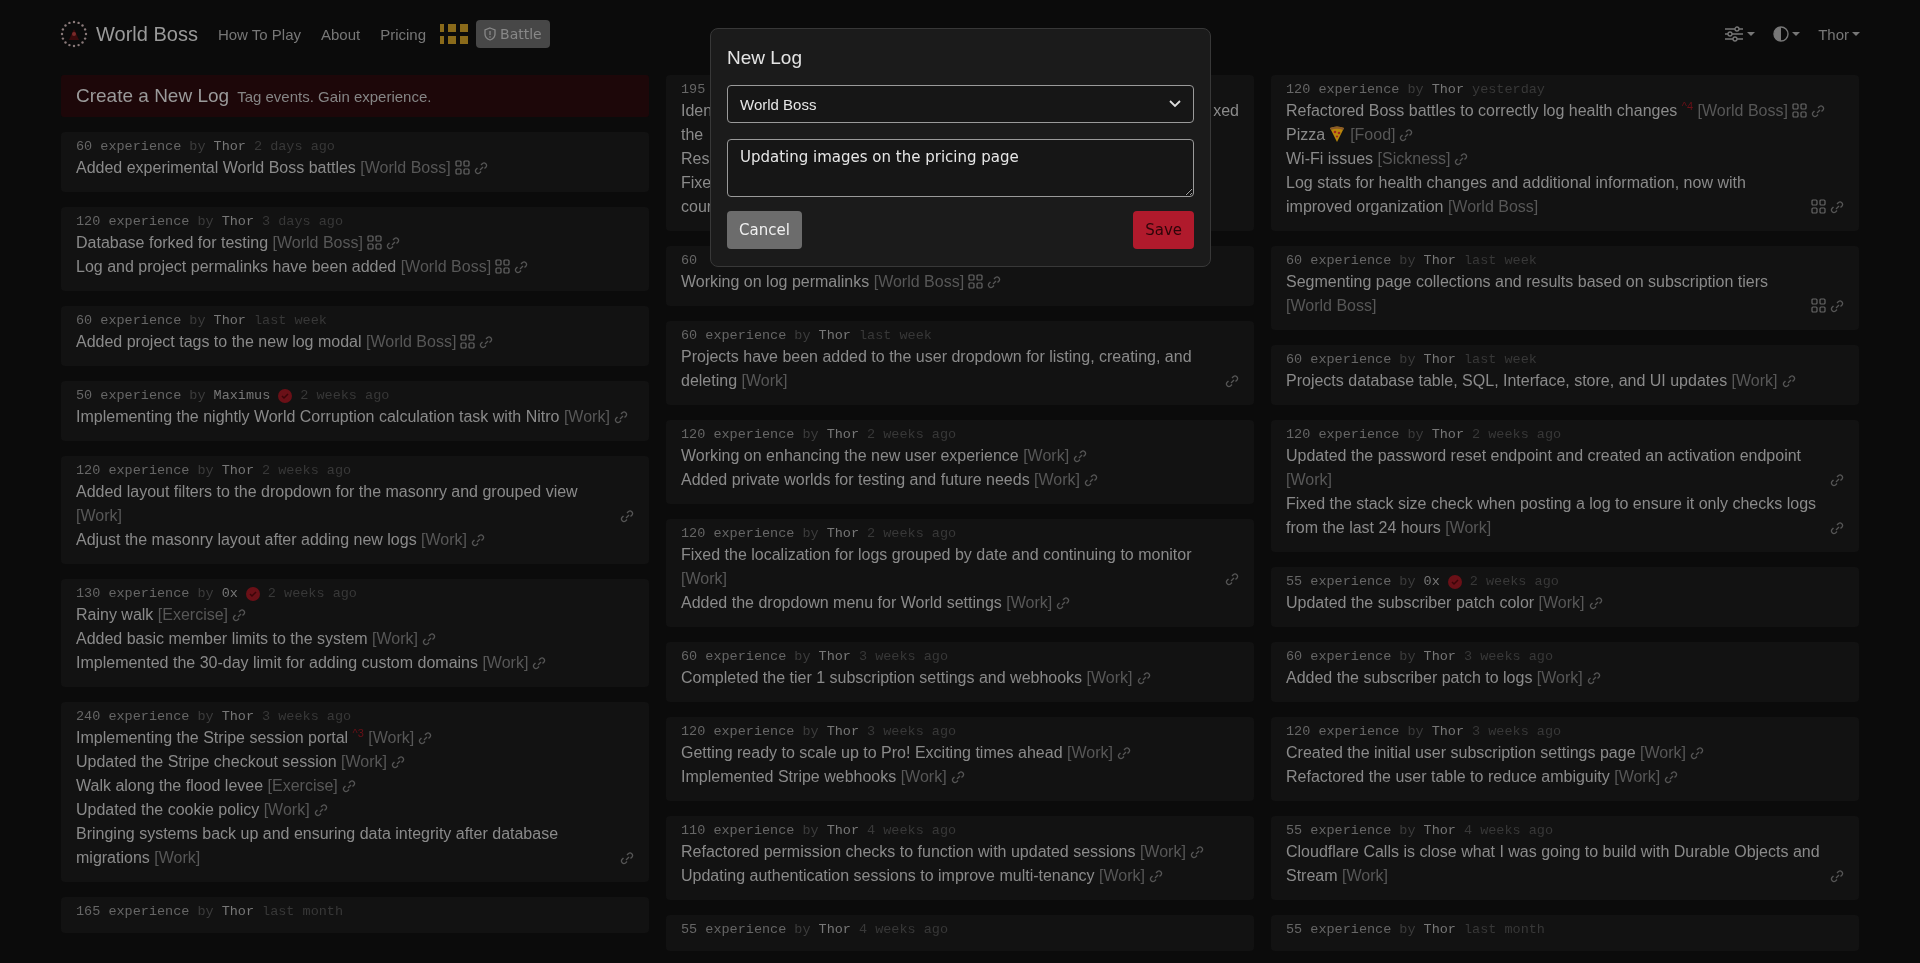 Image resolution: width=1920 pixels, height=963 pixels. What do you see at coordinates (259, 34) in the screenshot?
I see `nav-link: How To Play` at bounding box center [259, 34].